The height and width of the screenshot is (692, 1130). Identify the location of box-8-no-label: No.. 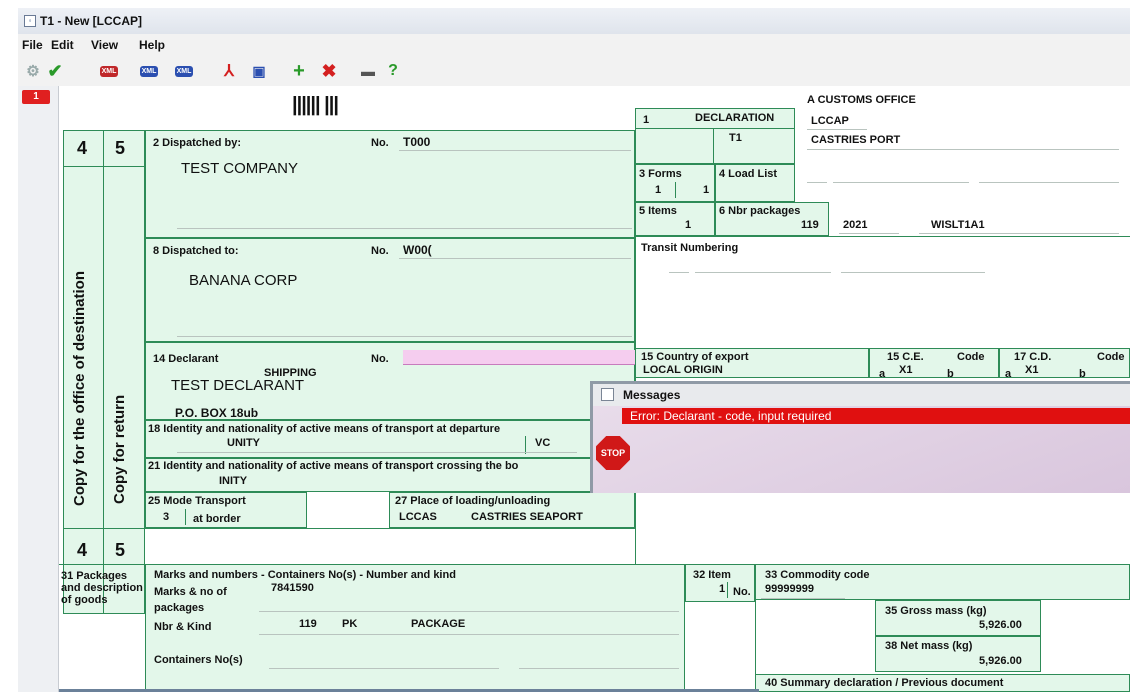
(380, 251).